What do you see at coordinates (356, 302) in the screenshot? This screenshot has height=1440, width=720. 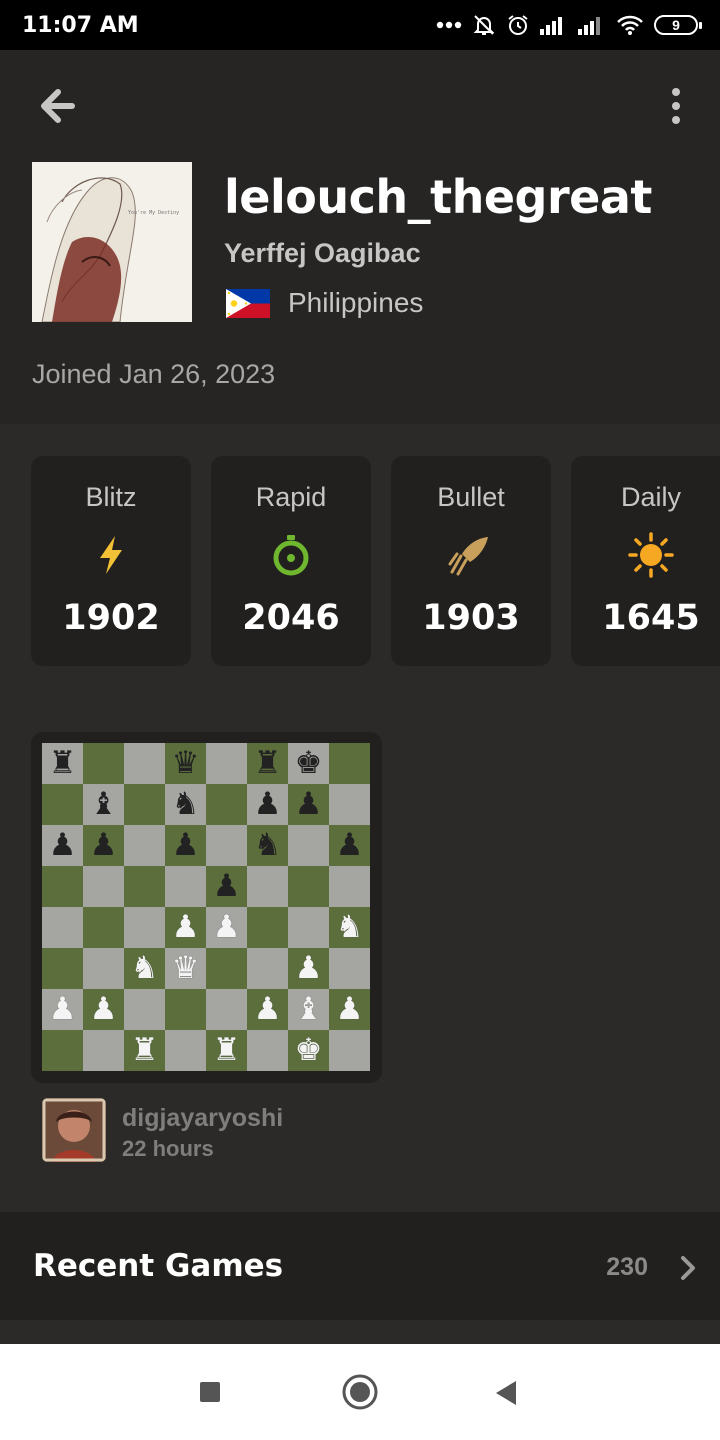 I see `country: Philippines` at bounding box center [356, 302].